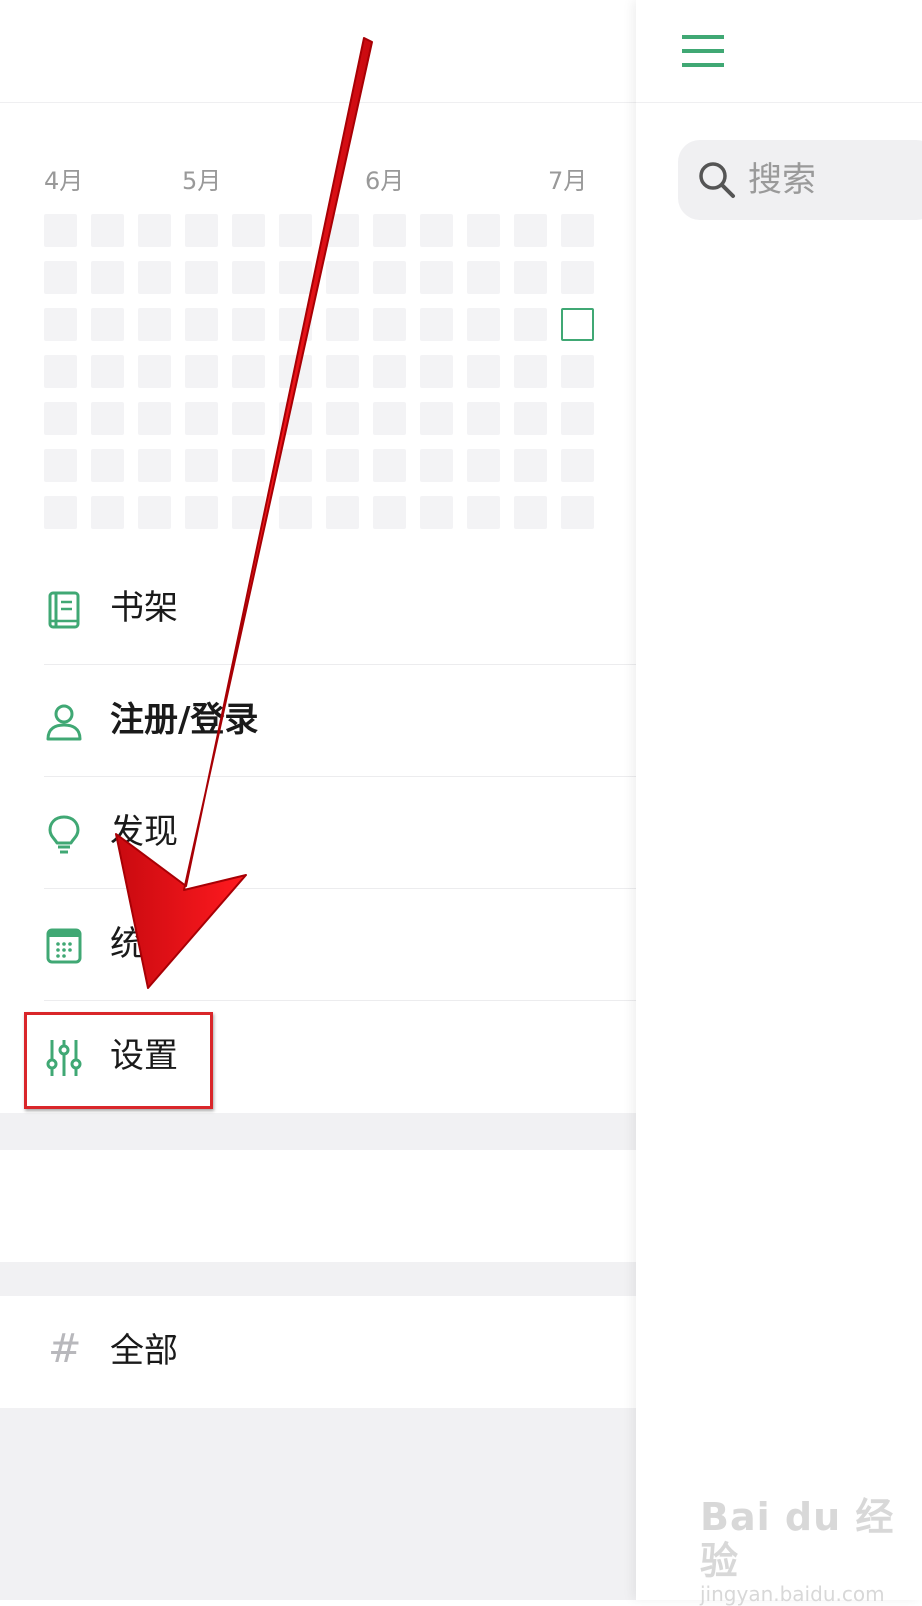  What do you see at coordinates (64, 946) in the screenshot?
I see `calendar-icon` at bounding box center [64, 946].